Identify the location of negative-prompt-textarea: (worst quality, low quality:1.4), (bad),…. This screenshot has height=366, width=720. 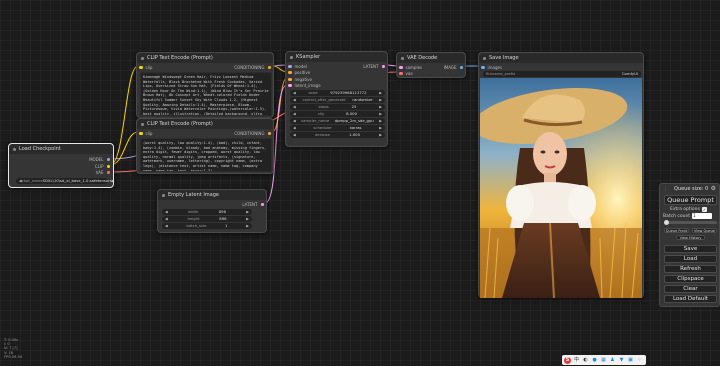
(206, 155).